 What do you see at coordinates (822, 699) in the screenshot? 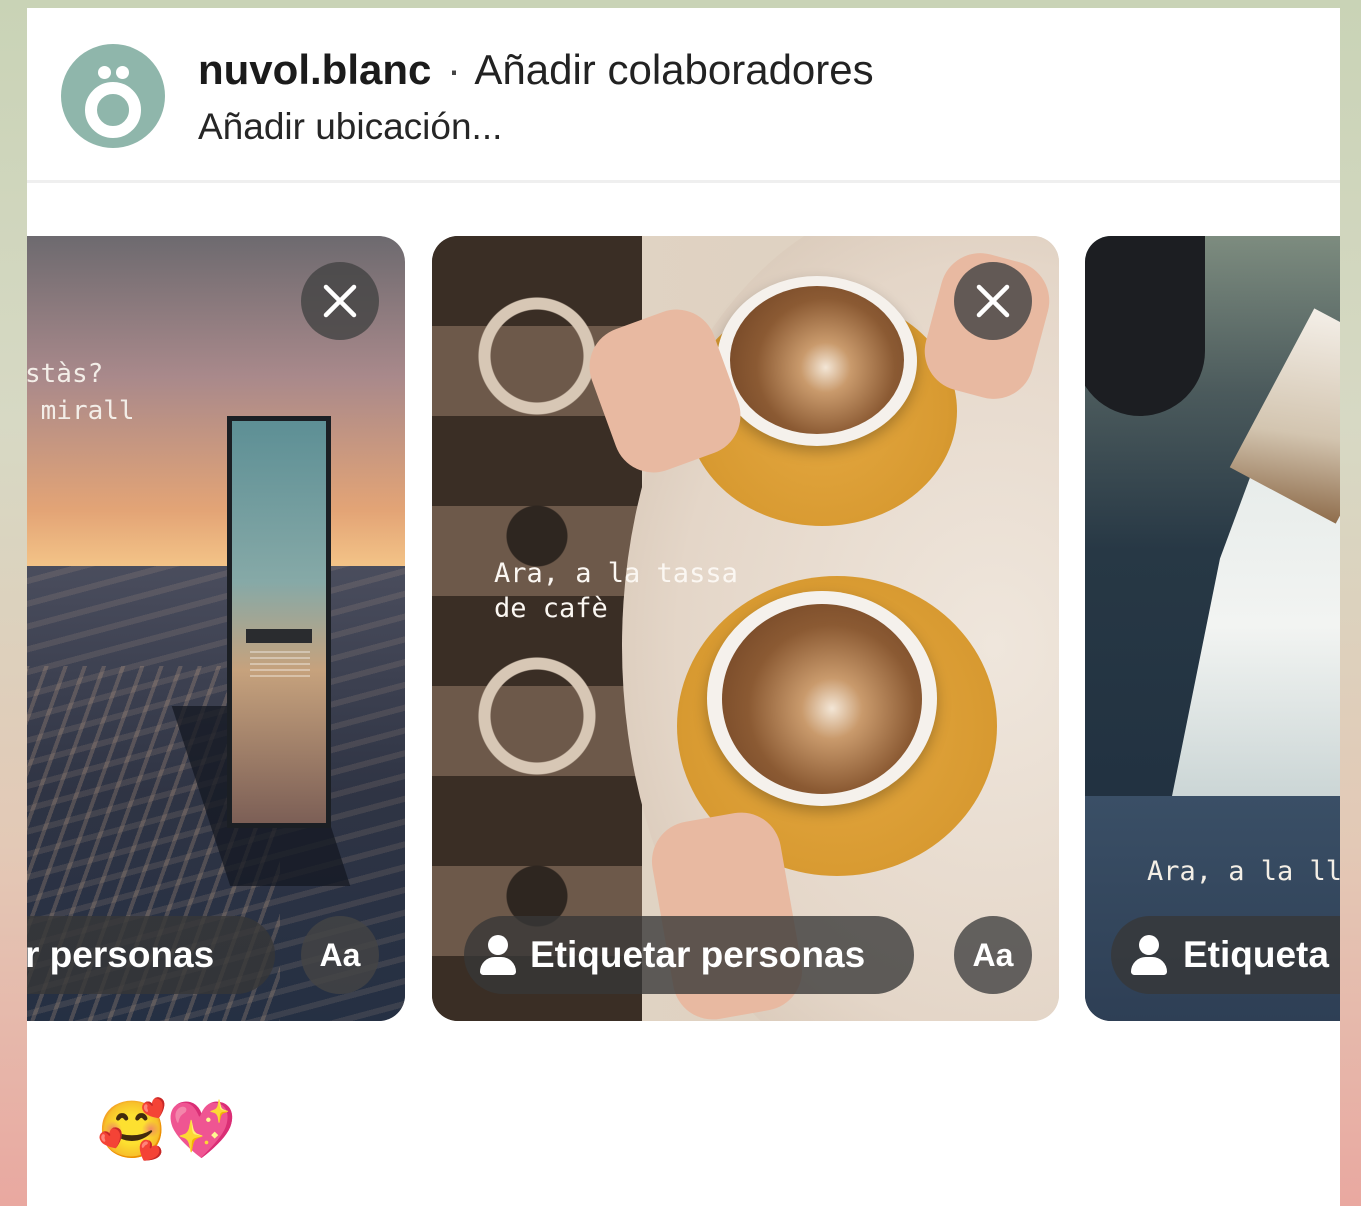
I see `coffee-bottom` at bounding box center [822, 699].